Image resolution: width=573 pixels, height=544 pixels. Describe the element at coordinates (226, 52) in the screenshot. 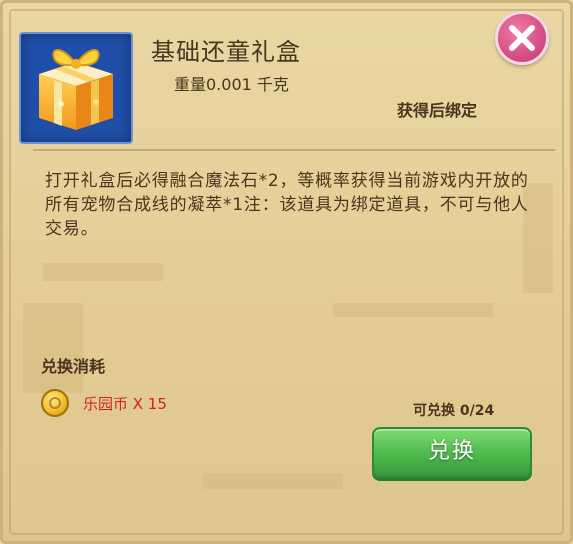

I see `item-title: 基础还童礼盒` at that location.